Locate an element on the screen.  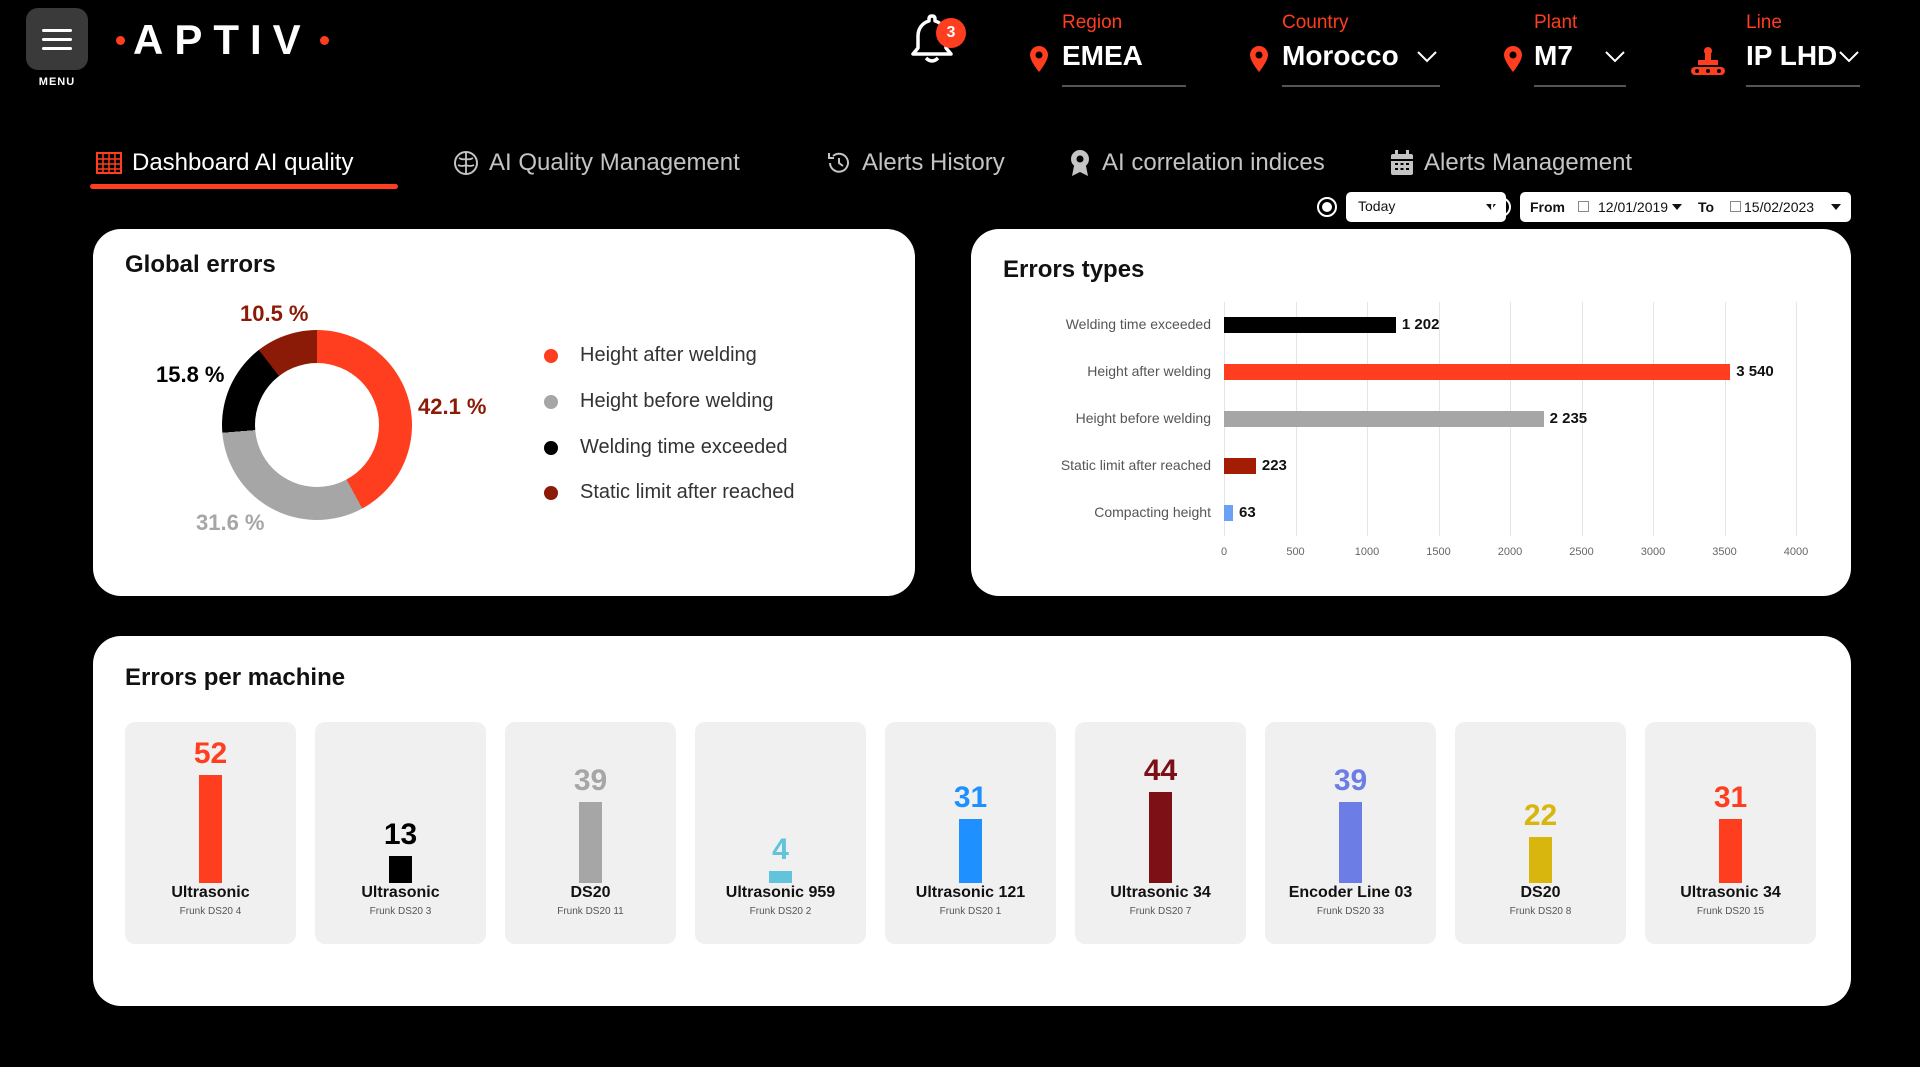
machine-error-count: 39 is located at coordinates (1350, 780).